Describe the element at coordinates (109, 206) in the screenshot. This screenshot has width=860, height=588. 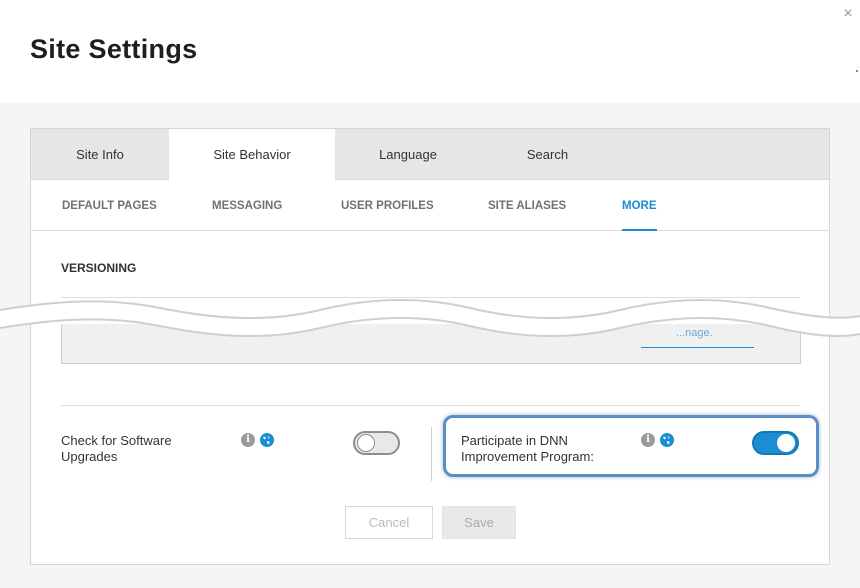
I see `subtab-default-pages: DEFAULT PAGES` at that location.